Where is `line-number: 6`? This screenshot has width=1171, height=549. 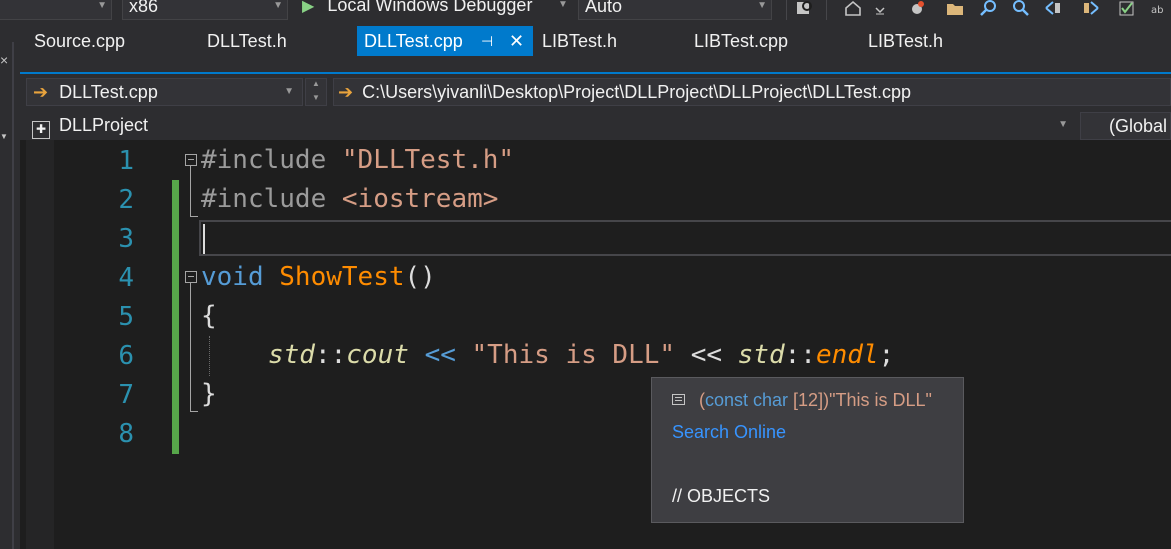 line-number: 6 is located at coordinates (126, 356).